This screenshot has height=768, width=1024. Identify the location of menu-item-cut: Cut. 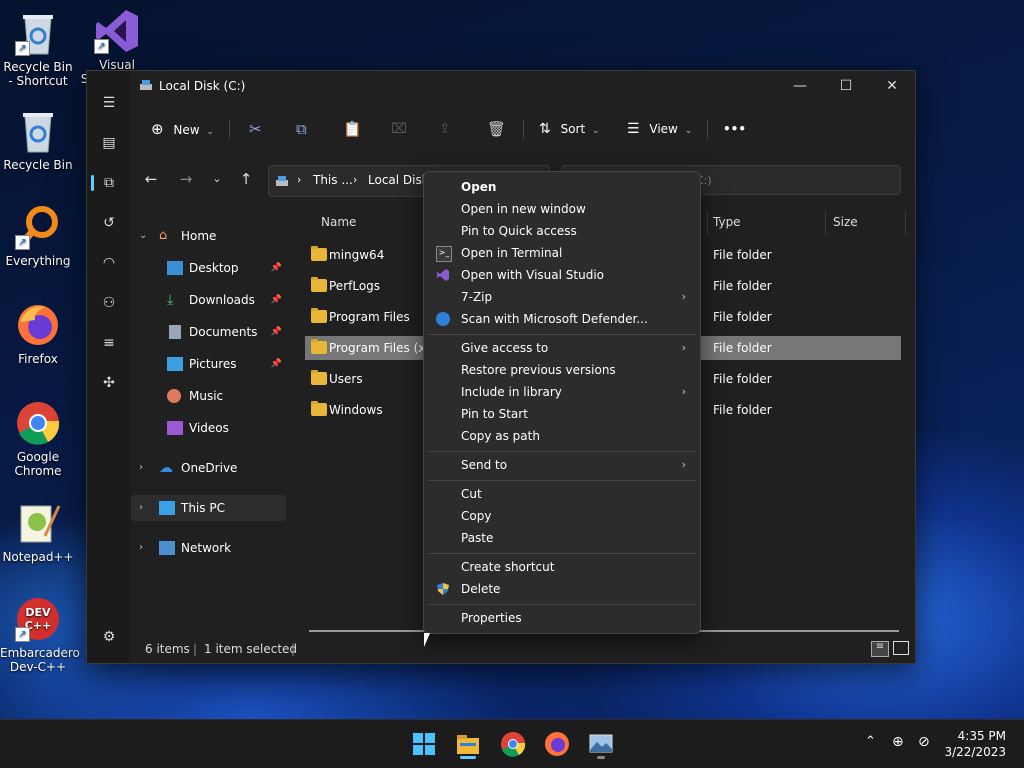
(562, 494).